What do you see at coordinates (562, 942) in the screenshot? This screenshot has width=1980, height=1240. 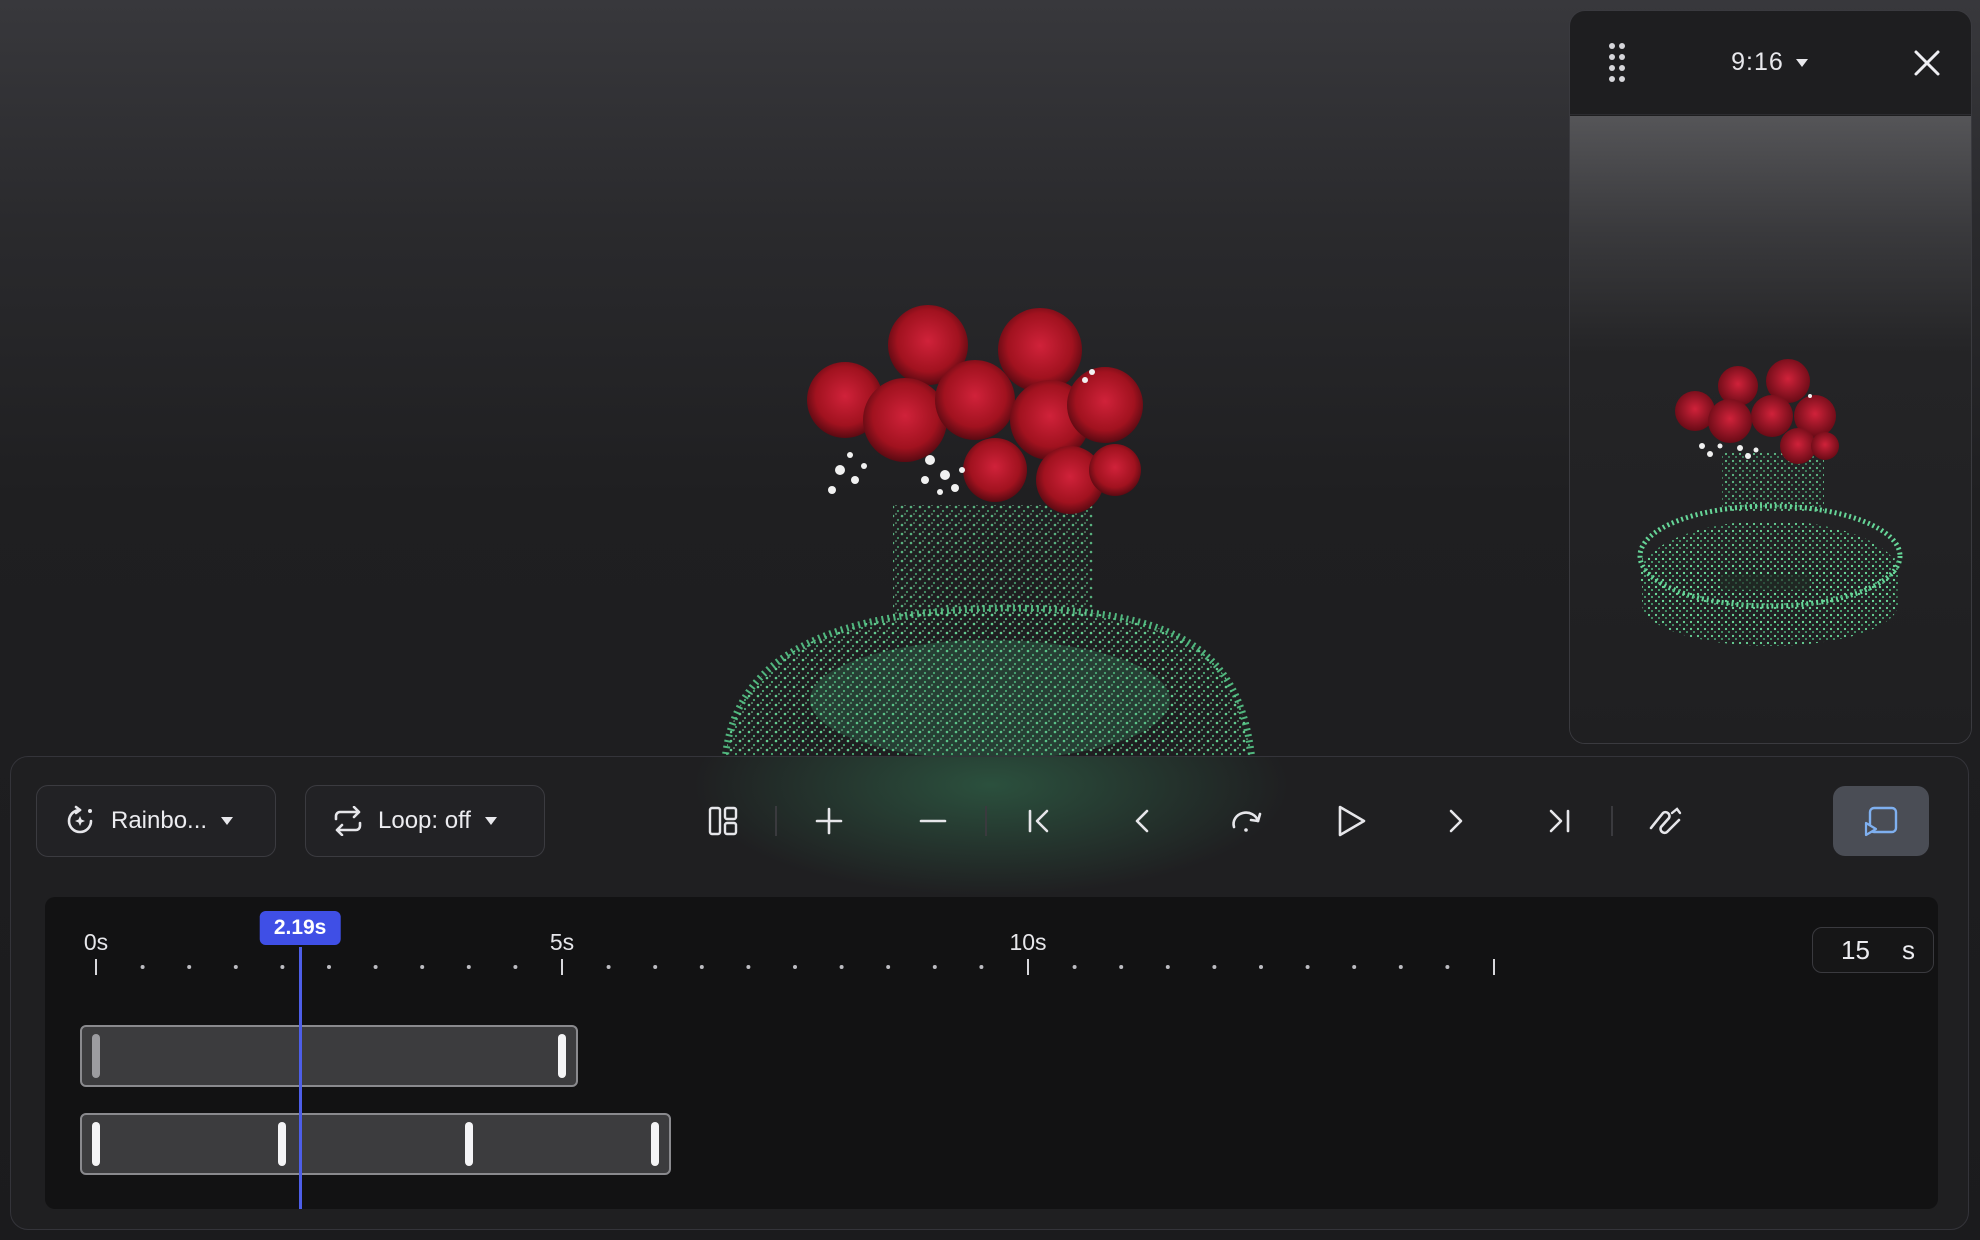 I see `timeline-label: 5s` at bounding box center [562, 942].